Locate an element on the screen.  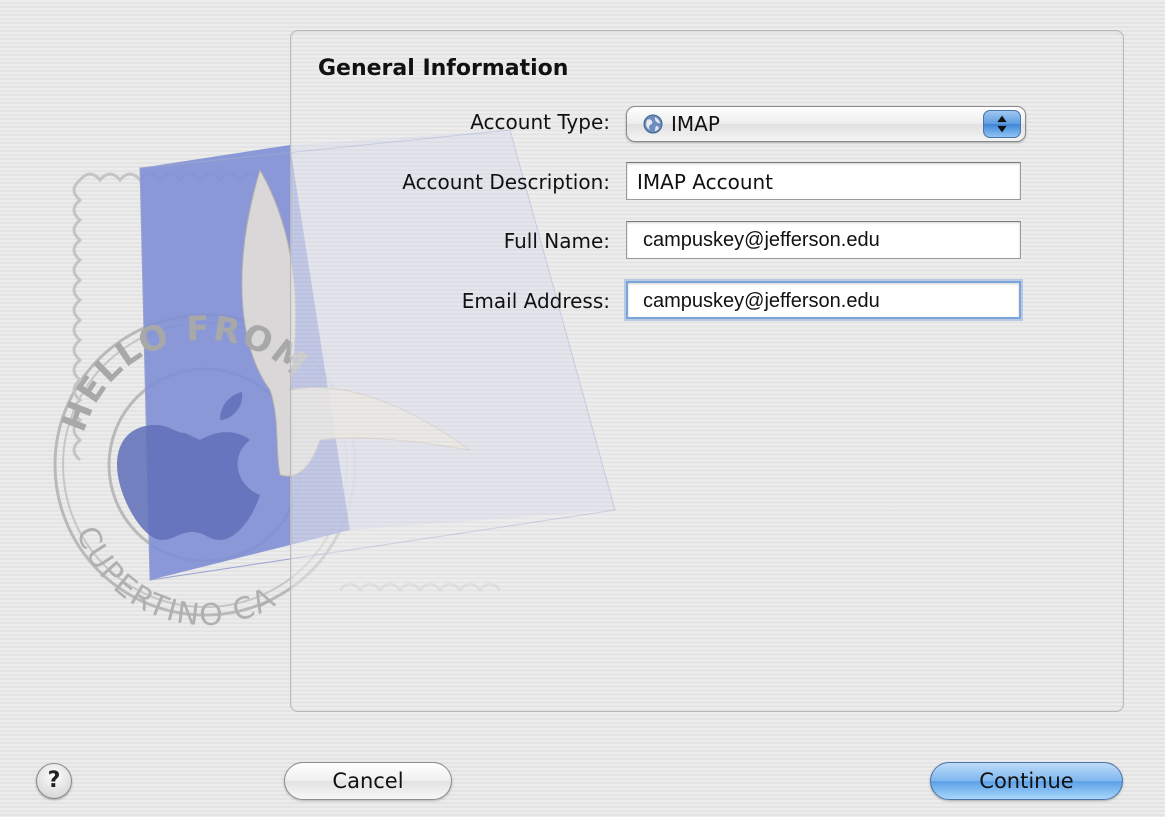
cancel-button: Cancel is located at coordinates (368, 781).